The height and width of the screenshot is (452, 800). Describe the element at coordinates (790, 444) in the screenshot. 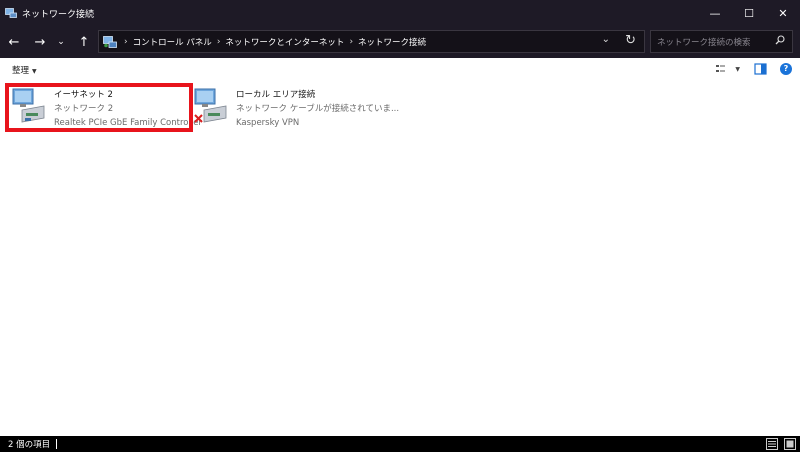

I see `large-icons-view-icon` at that location.